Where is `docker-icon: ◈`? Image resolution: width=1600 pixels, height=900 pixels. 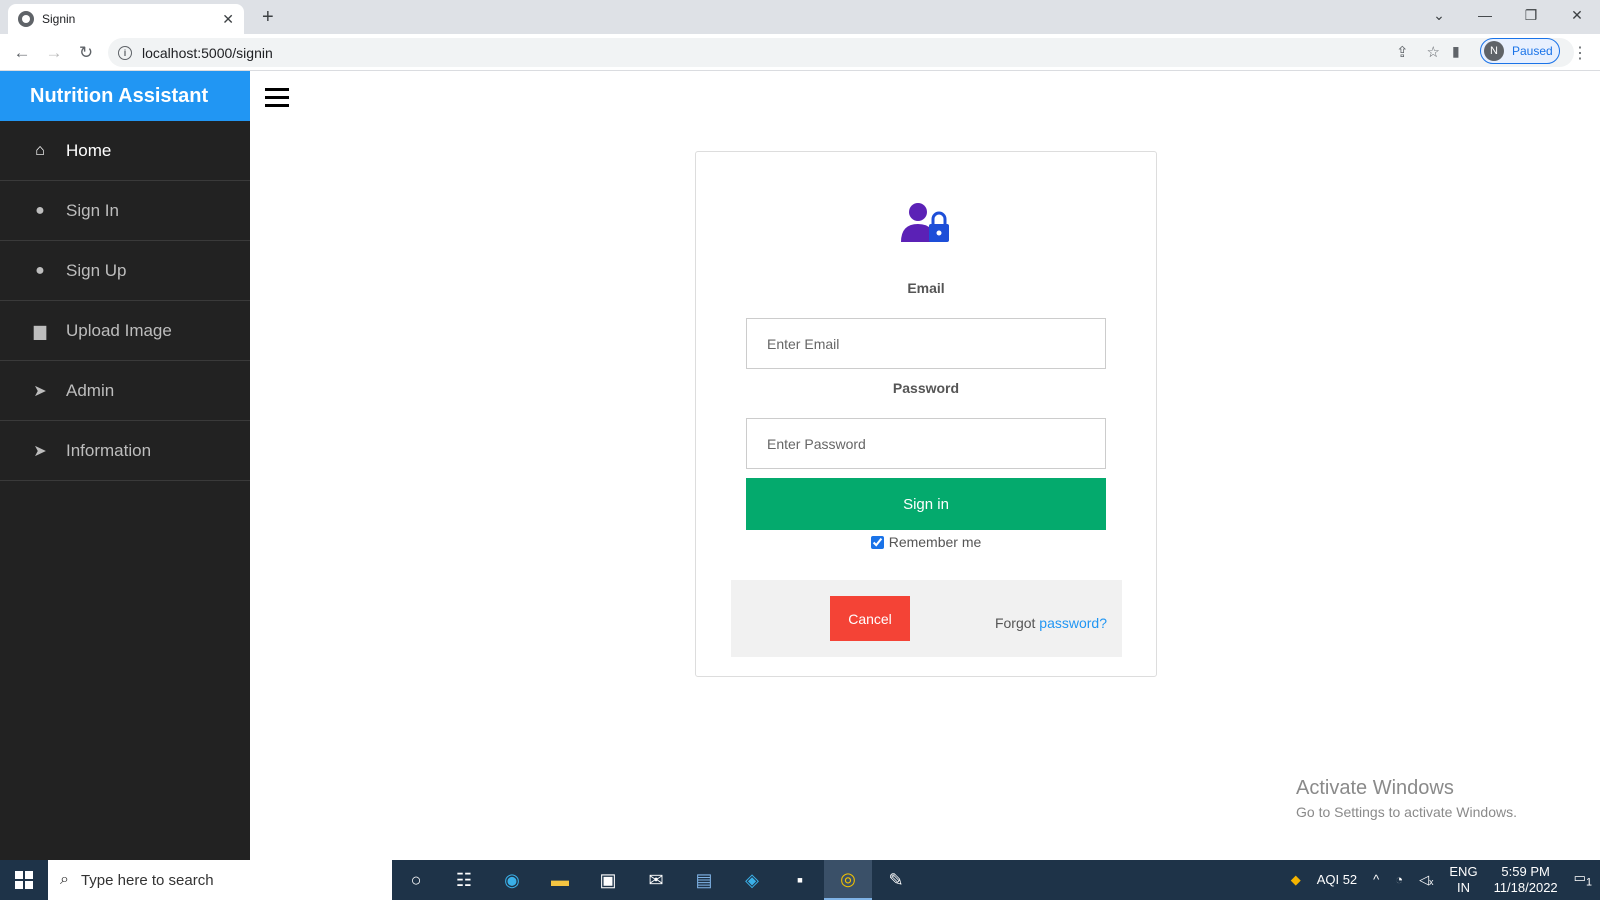
docker-icon: ◈ is located at coordinates (752, 880).